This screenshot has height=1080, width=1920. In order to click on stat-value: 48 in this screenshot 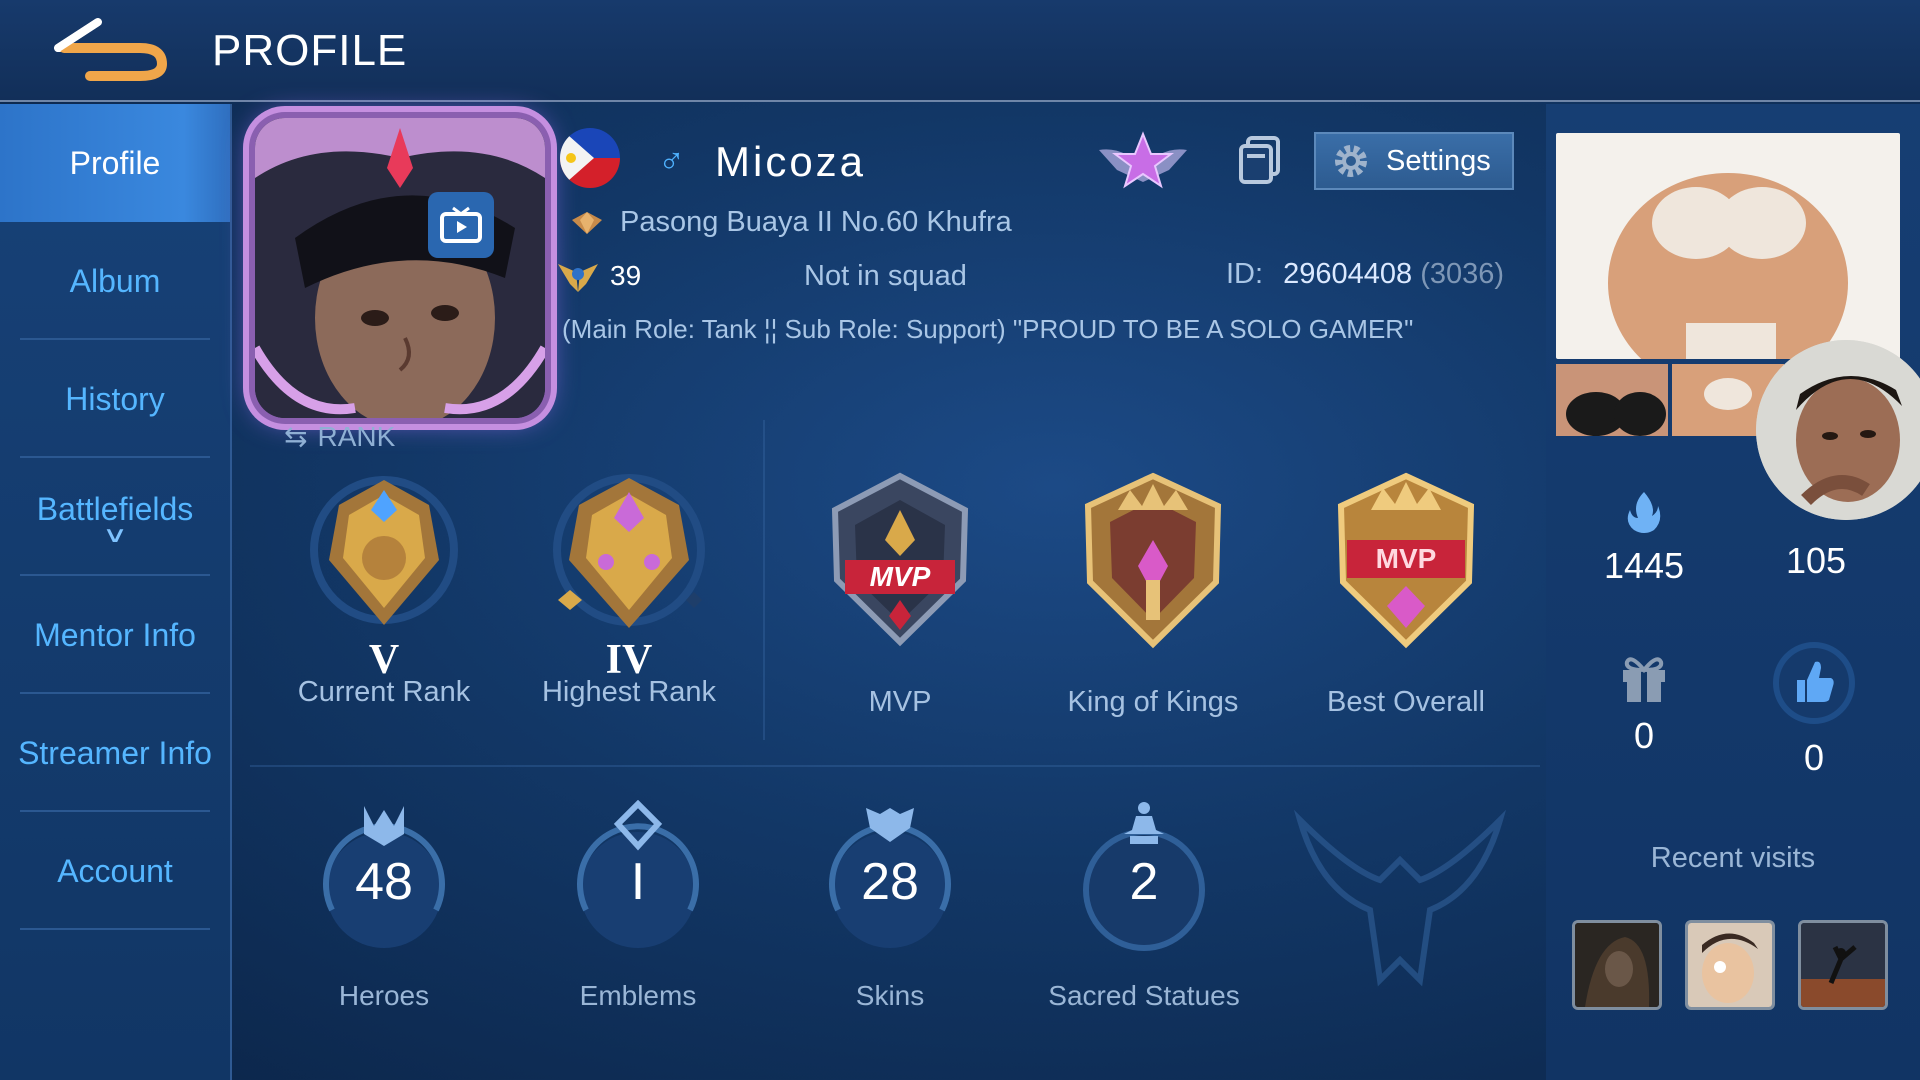, I will do `click(384, 882)`.